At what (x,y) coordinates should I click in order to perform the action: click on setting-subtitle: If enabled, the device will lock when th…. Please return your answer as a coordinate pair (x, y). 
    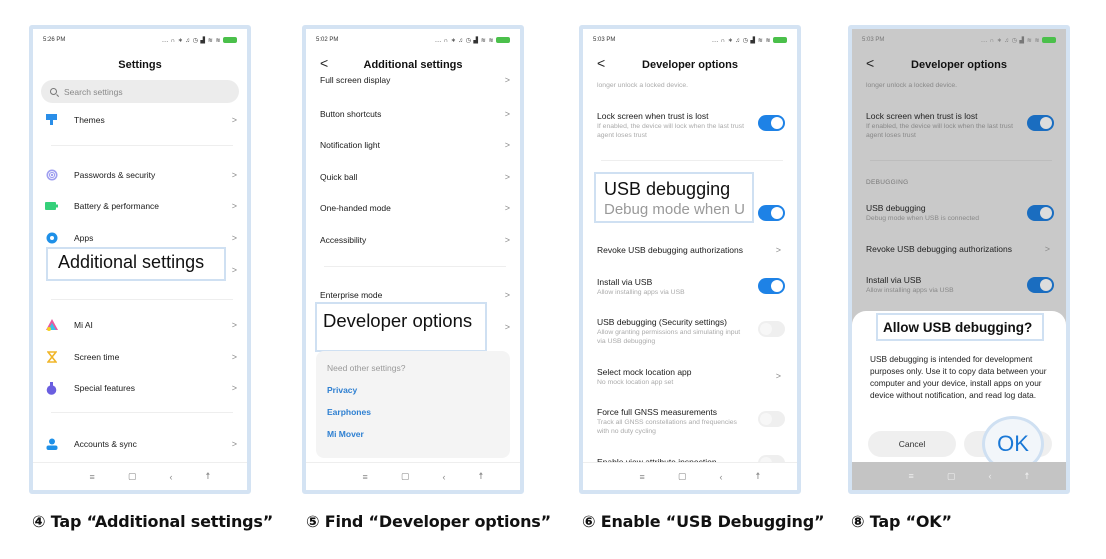
    Looking at the image, I should click on (939, 131).